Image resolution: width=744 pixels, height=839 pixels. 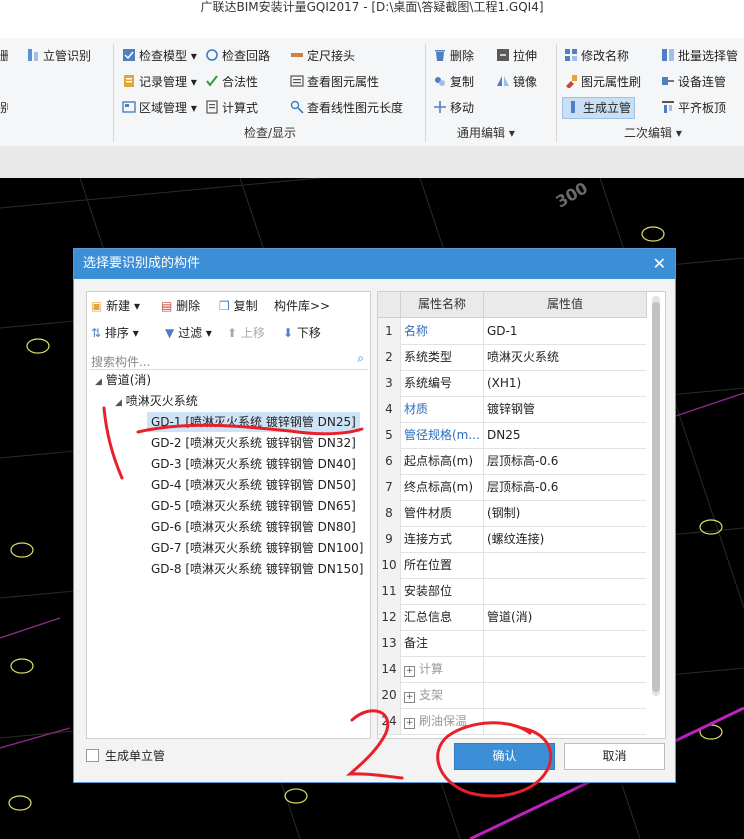 I want to click on ribbon-partial-button: 删, so click(x=4, y=56).